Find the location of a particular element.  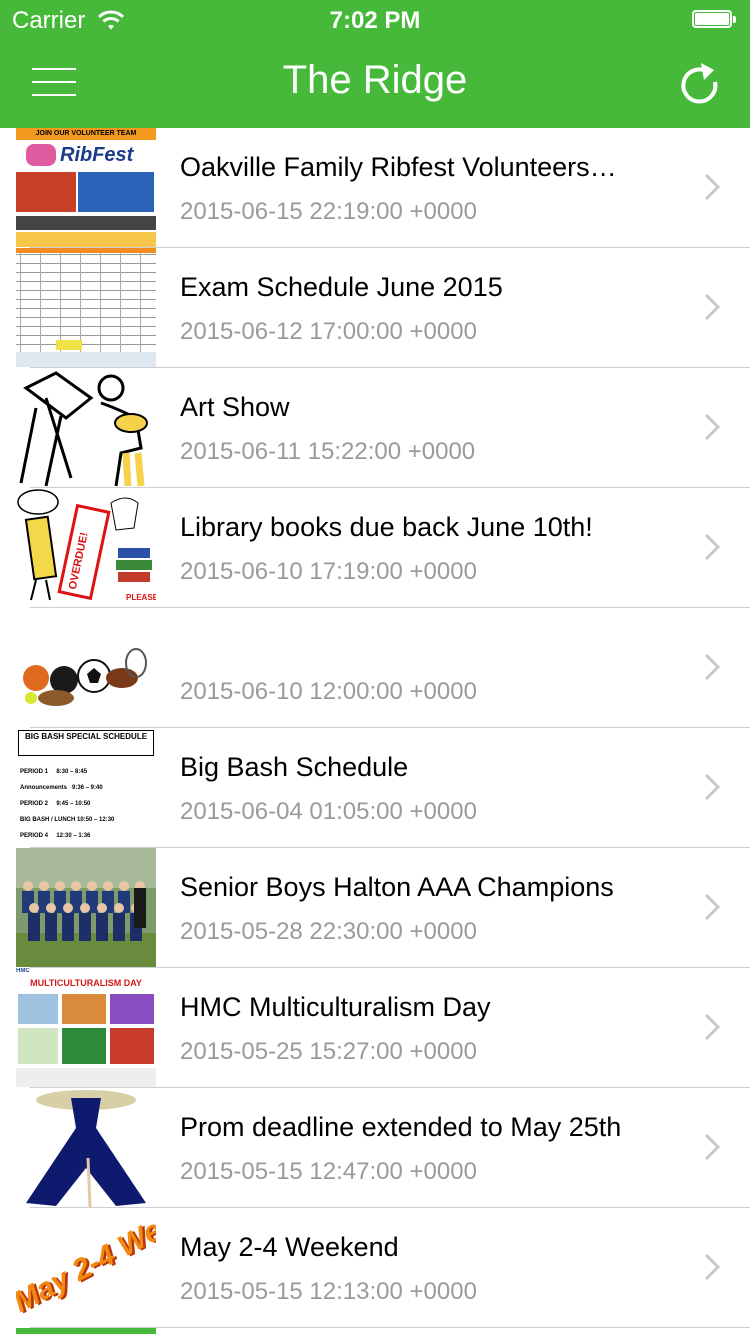

list-item: 2015-06-10 12:00:00 +0000 is located at coordinates (375, 668).